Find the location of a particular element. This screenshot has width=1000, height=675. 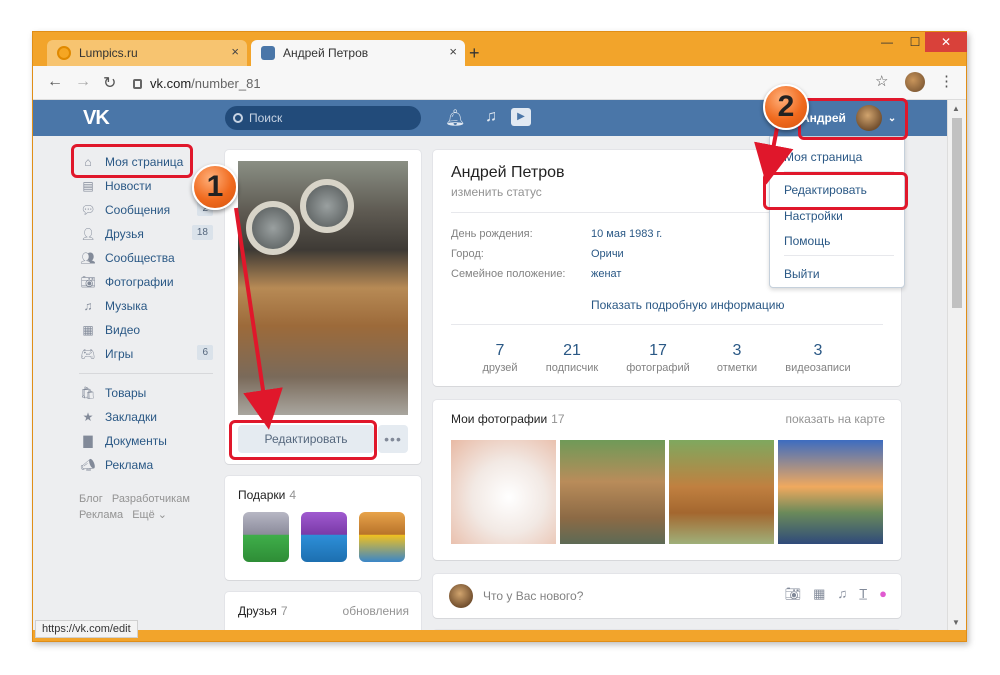

new-tab-button: + is located at coordinates (474, 53).